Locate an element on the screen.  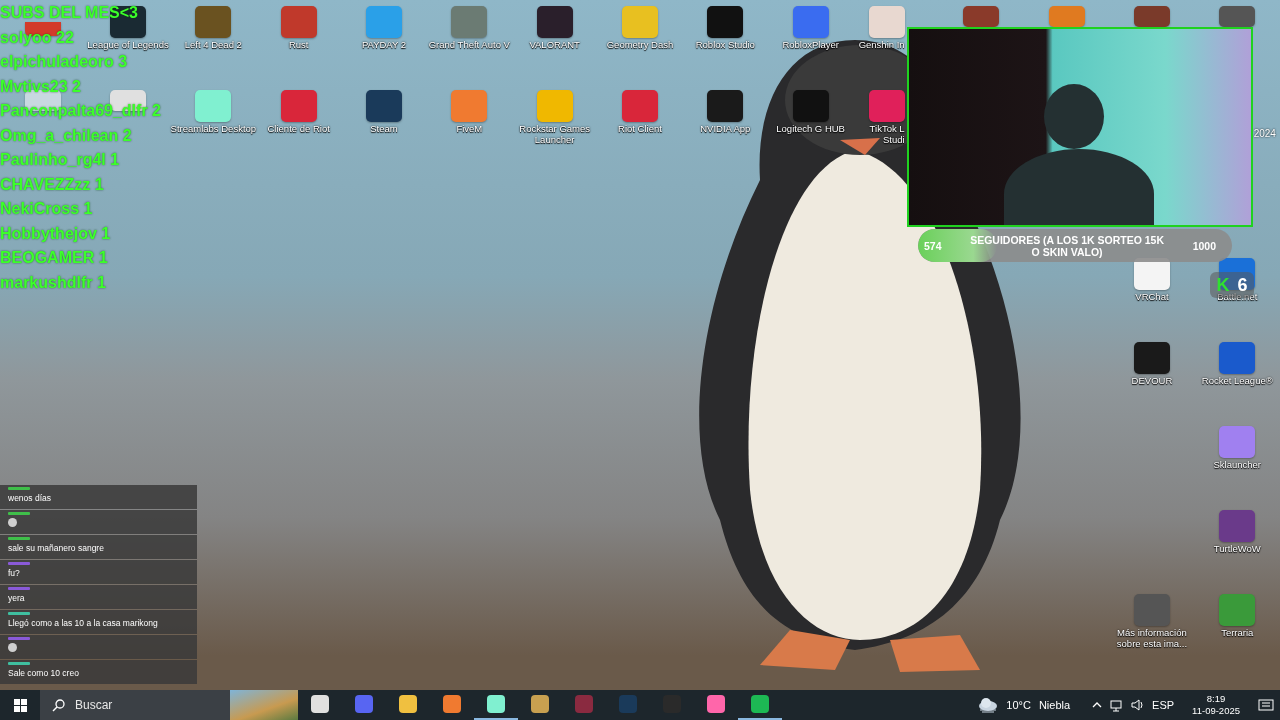
icon-label: Left 4 Dead 2 is located at coordinates (213, 45).